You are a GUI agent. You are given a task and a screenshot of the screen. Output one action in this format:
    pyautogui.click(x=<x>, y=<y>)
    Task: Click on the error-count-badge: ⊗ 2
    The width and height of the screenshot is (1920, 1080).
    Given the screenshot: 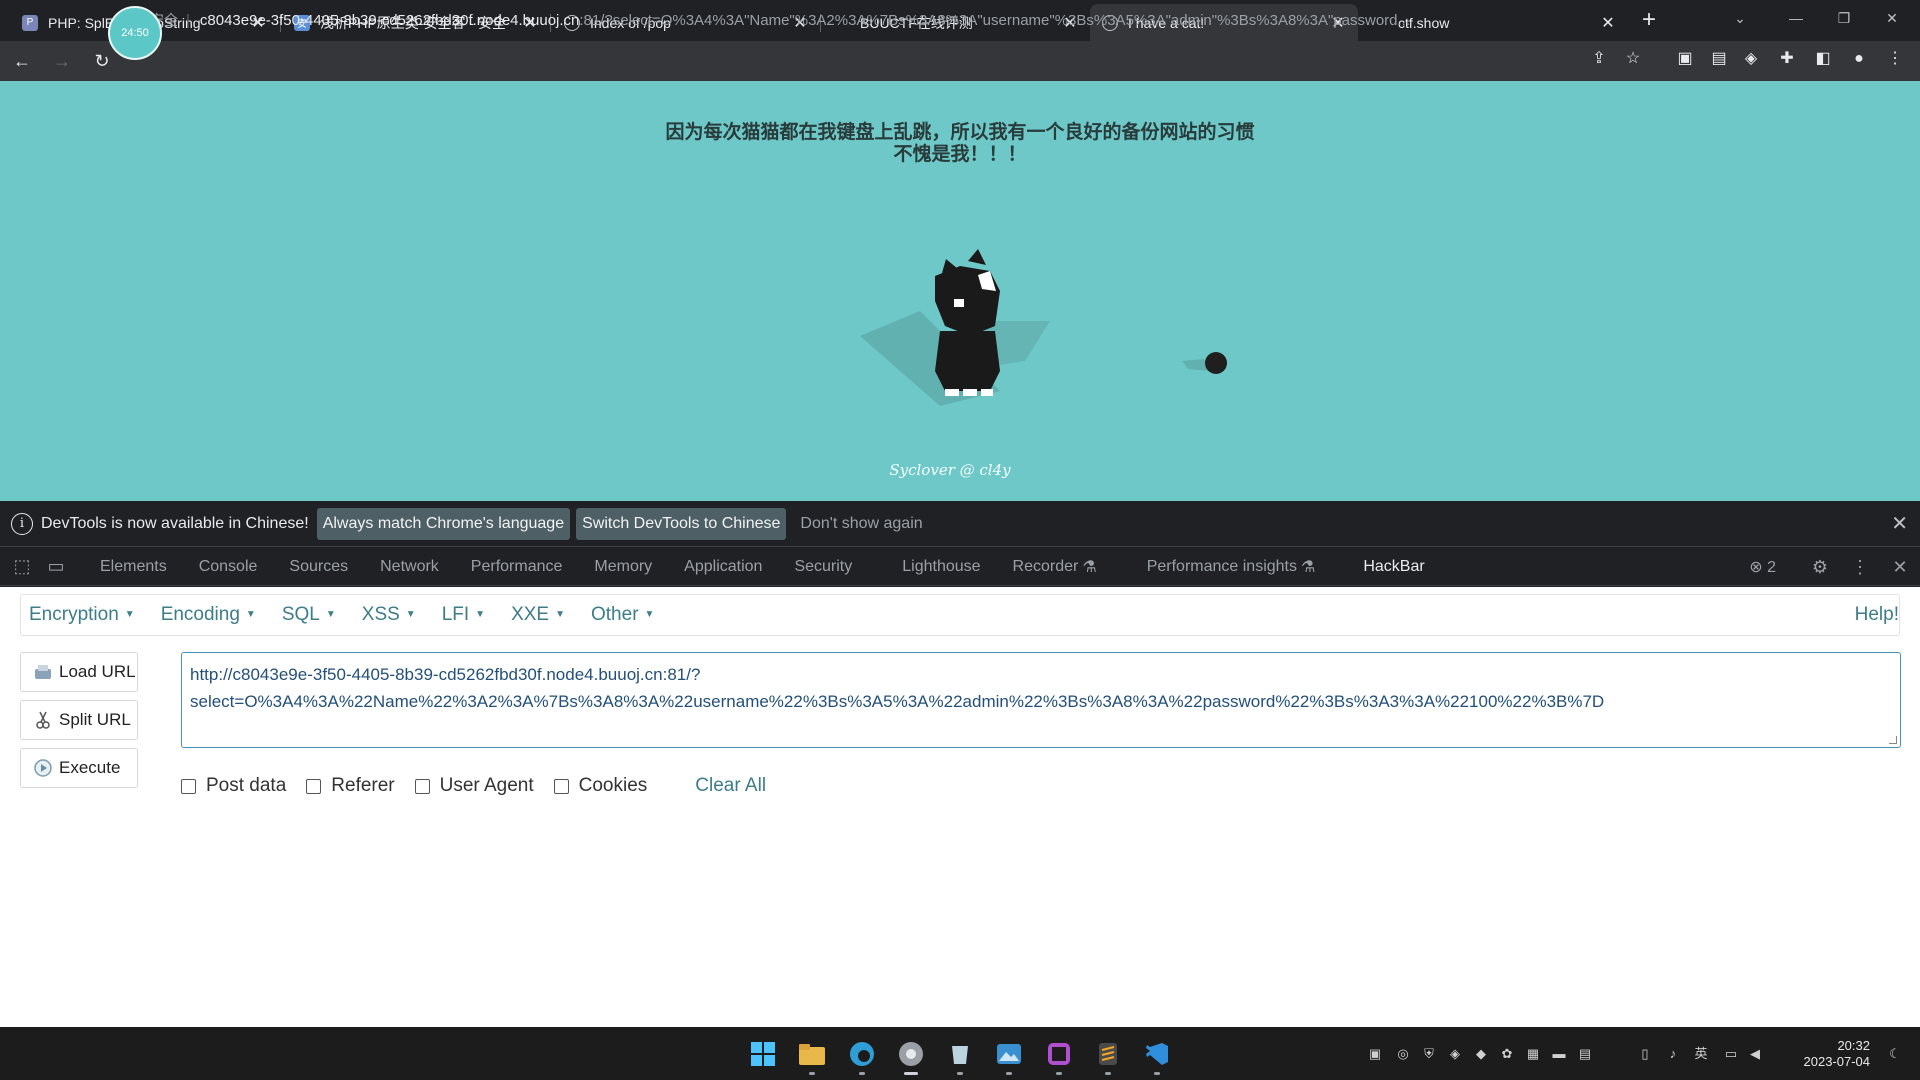 What is the action you would take?
    pyautogui.click(x=1762, y=567)
    